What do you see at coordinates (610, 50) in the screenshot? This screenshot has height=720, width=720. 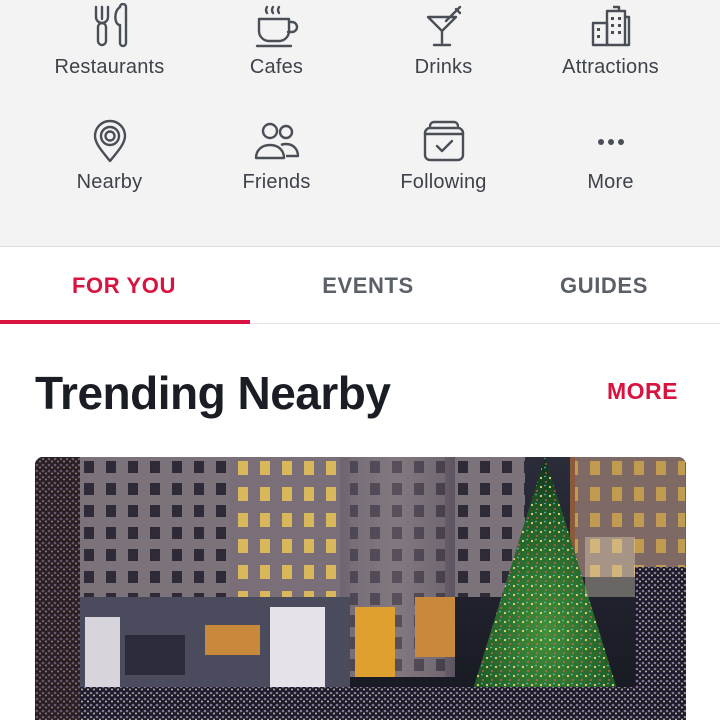 I see `category-attractions: Attractions` at bounding box center [610, 50].